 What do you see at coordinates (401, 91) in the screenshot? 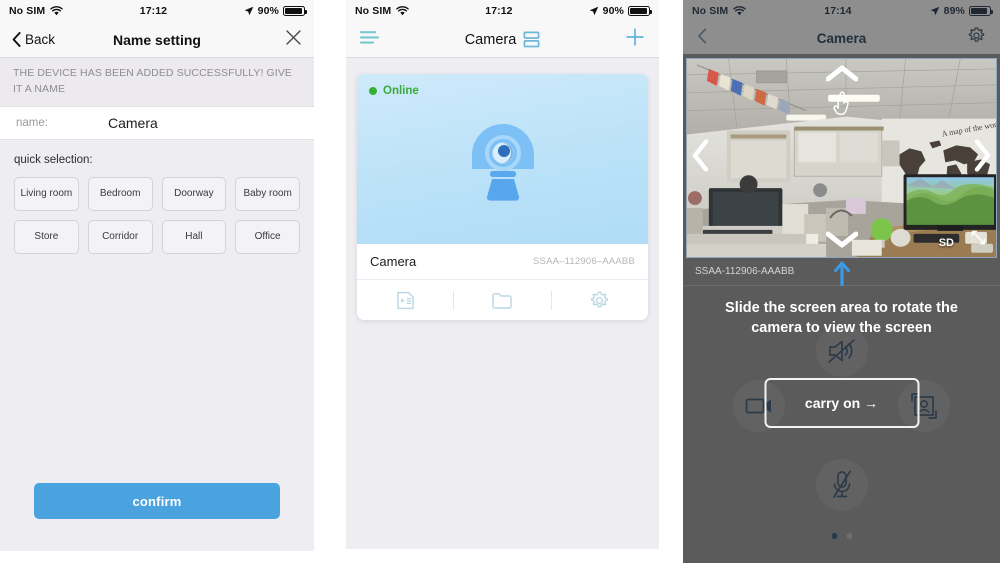
I see `status-label: Online` at bounding box center [401, 91].